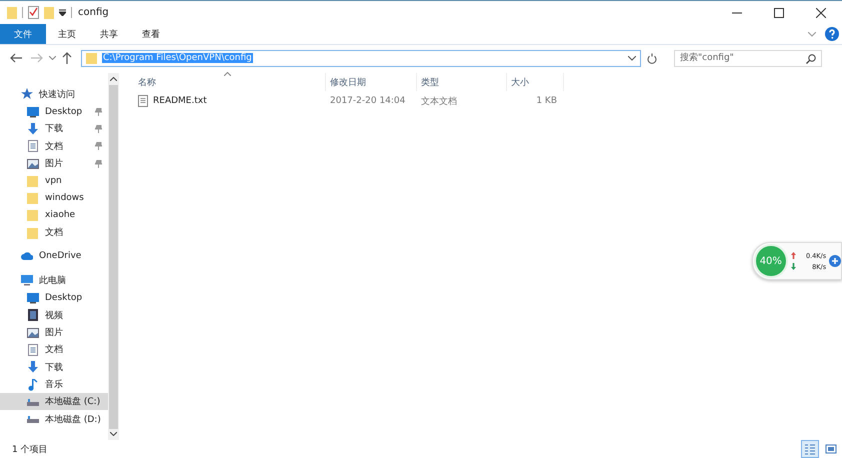  I want to click on sidebar-item: 音乐, so click(54, 385).